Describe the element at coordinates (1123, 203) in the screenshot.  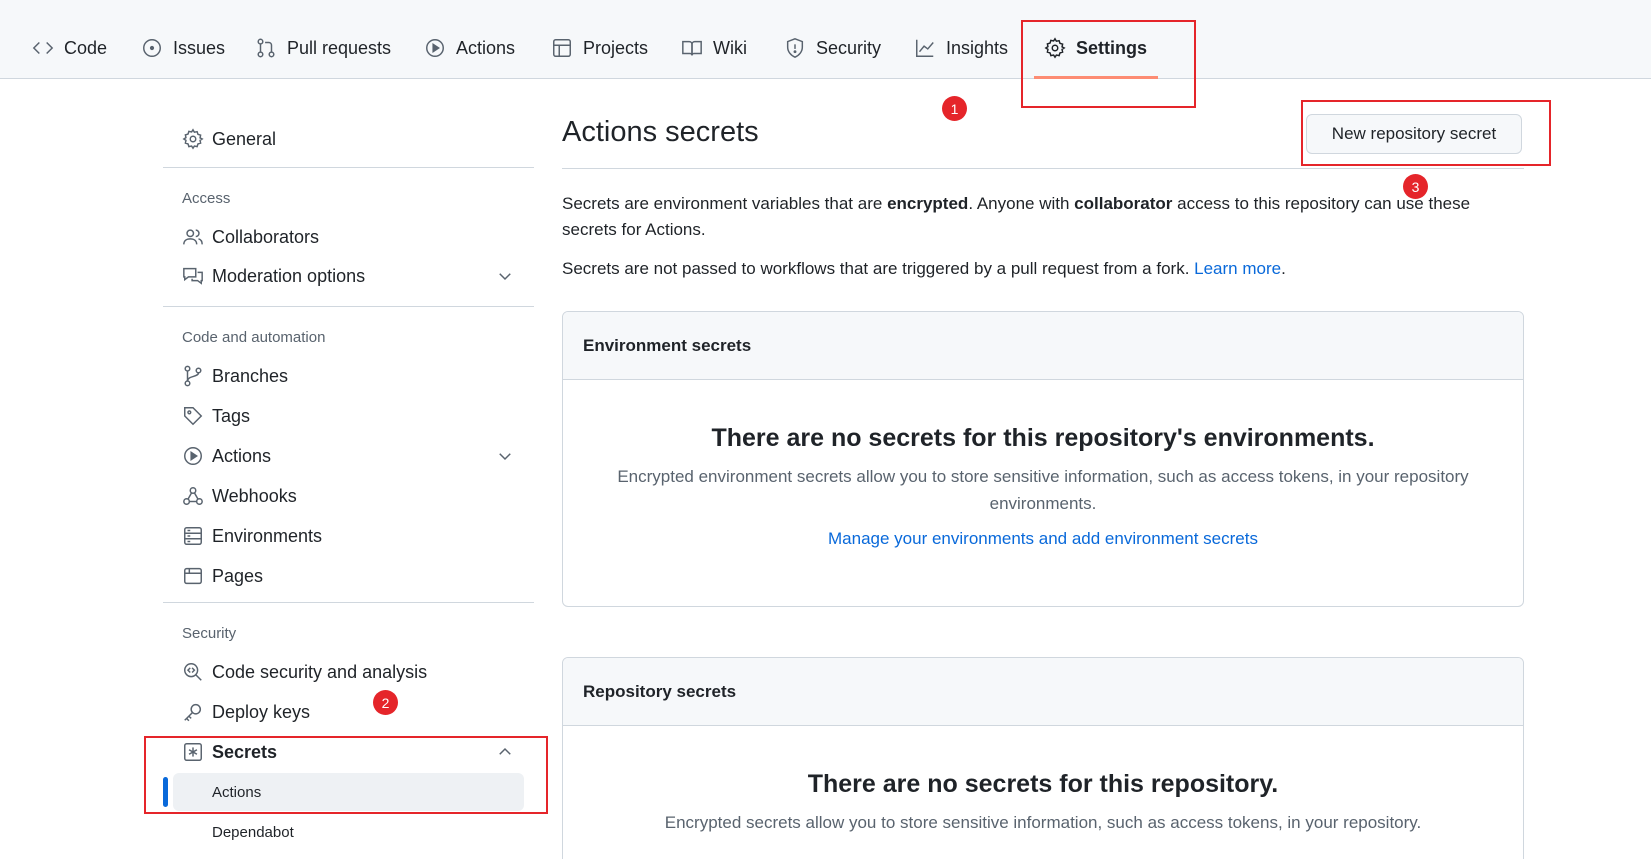
I see `intro-bold-collaborator: collaborator` at that location.